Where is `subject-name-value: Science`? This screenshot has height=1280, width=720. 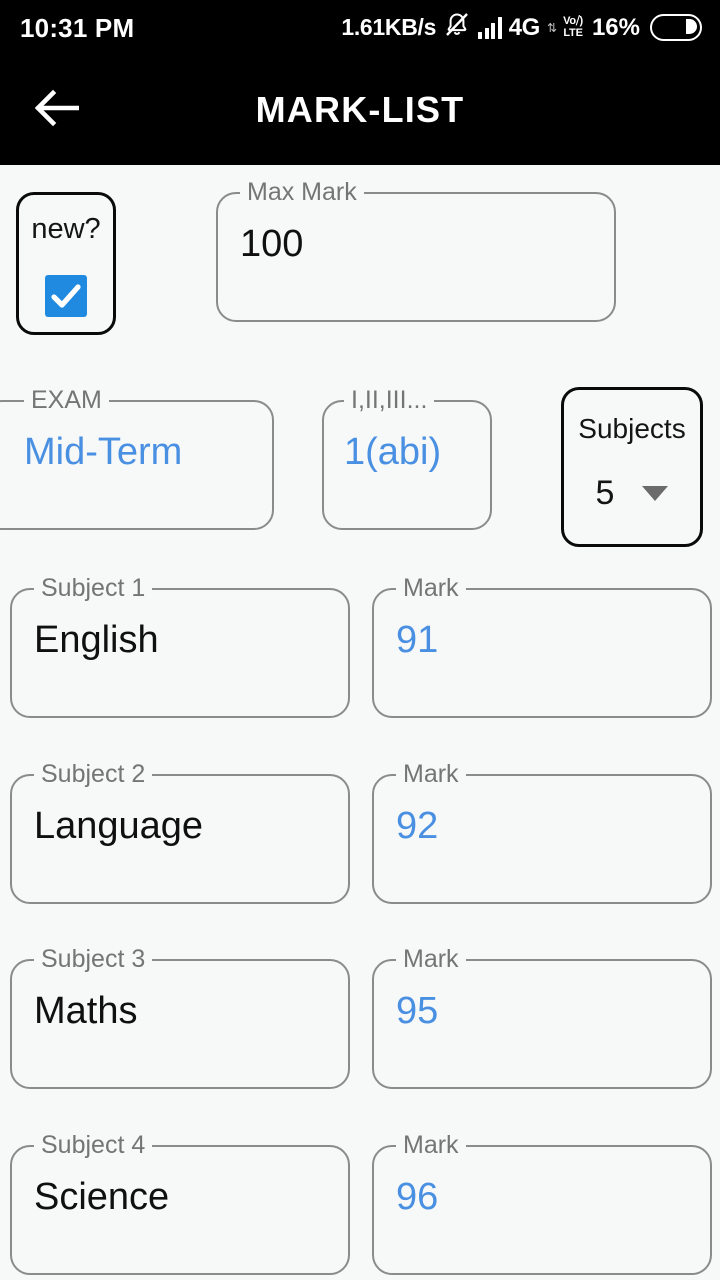 subject-name-value: Science is located at coordinates (102, 1197).